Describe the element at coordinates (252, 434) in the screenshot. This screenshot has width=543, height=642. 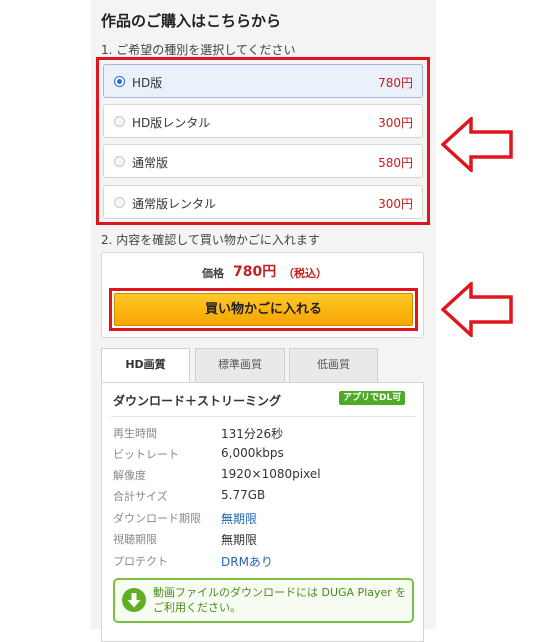
I see `spec-value: 131分26秒` at that location.